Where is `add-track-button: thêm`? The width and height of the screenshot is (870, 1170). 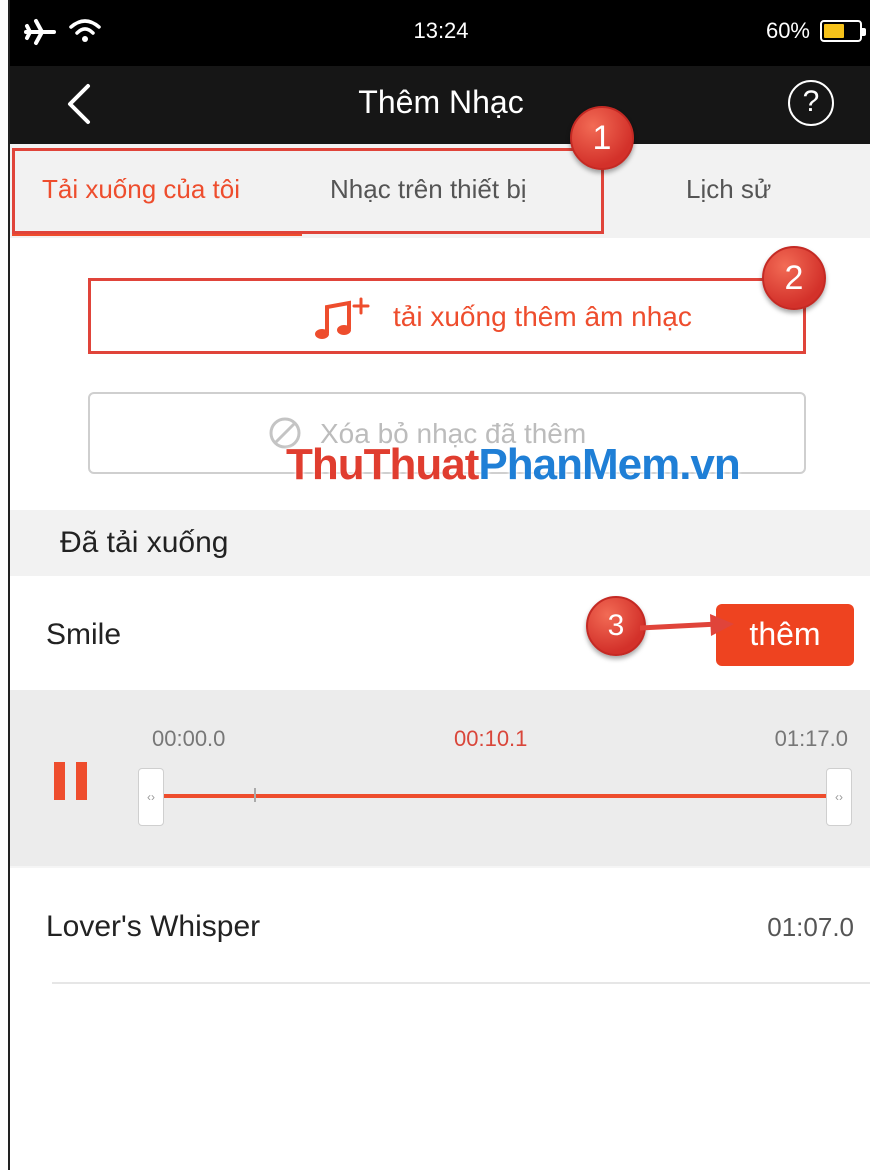
add-track-button: thêm is located at coordinates (785, 635).